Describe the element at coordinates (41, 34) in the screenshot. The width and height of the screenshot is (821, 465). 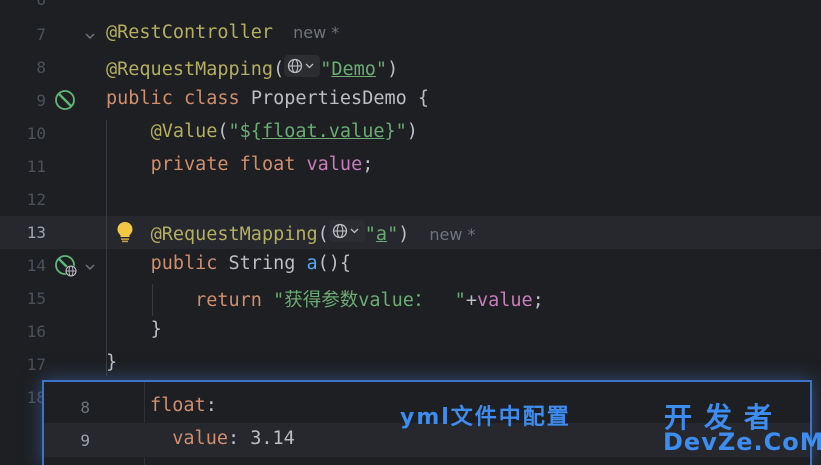
I see `line-number: 7` at that location.